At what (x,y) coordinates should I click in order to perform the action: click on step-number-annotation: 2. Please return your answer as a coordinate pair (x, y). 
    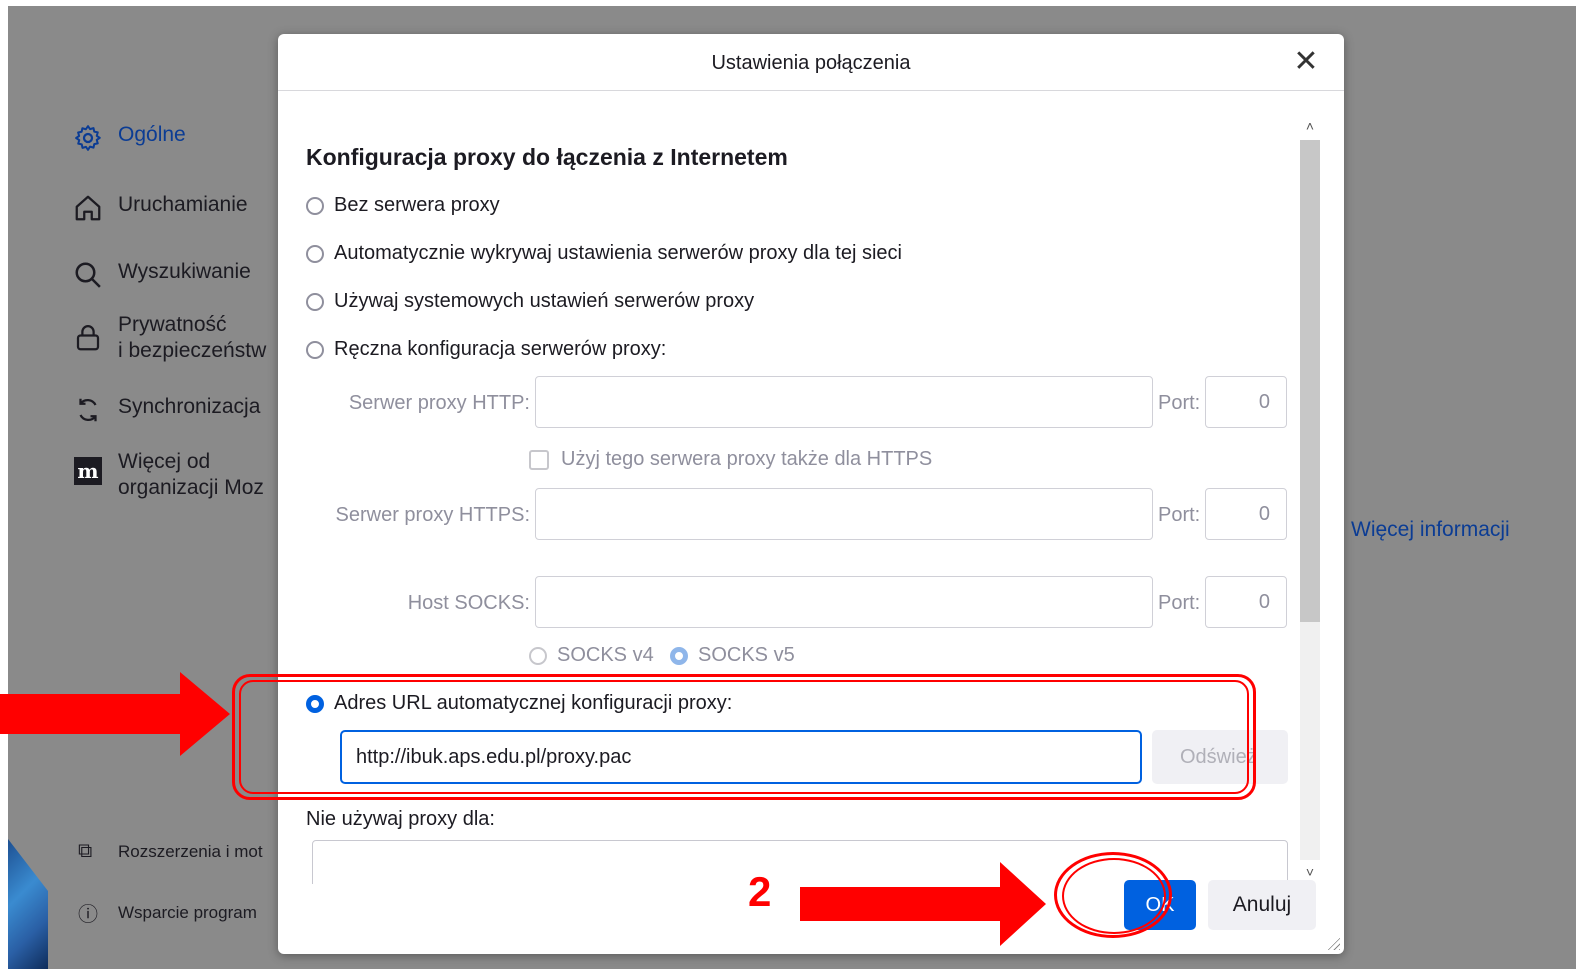
    Looking at the image, I should click on (760, 891).